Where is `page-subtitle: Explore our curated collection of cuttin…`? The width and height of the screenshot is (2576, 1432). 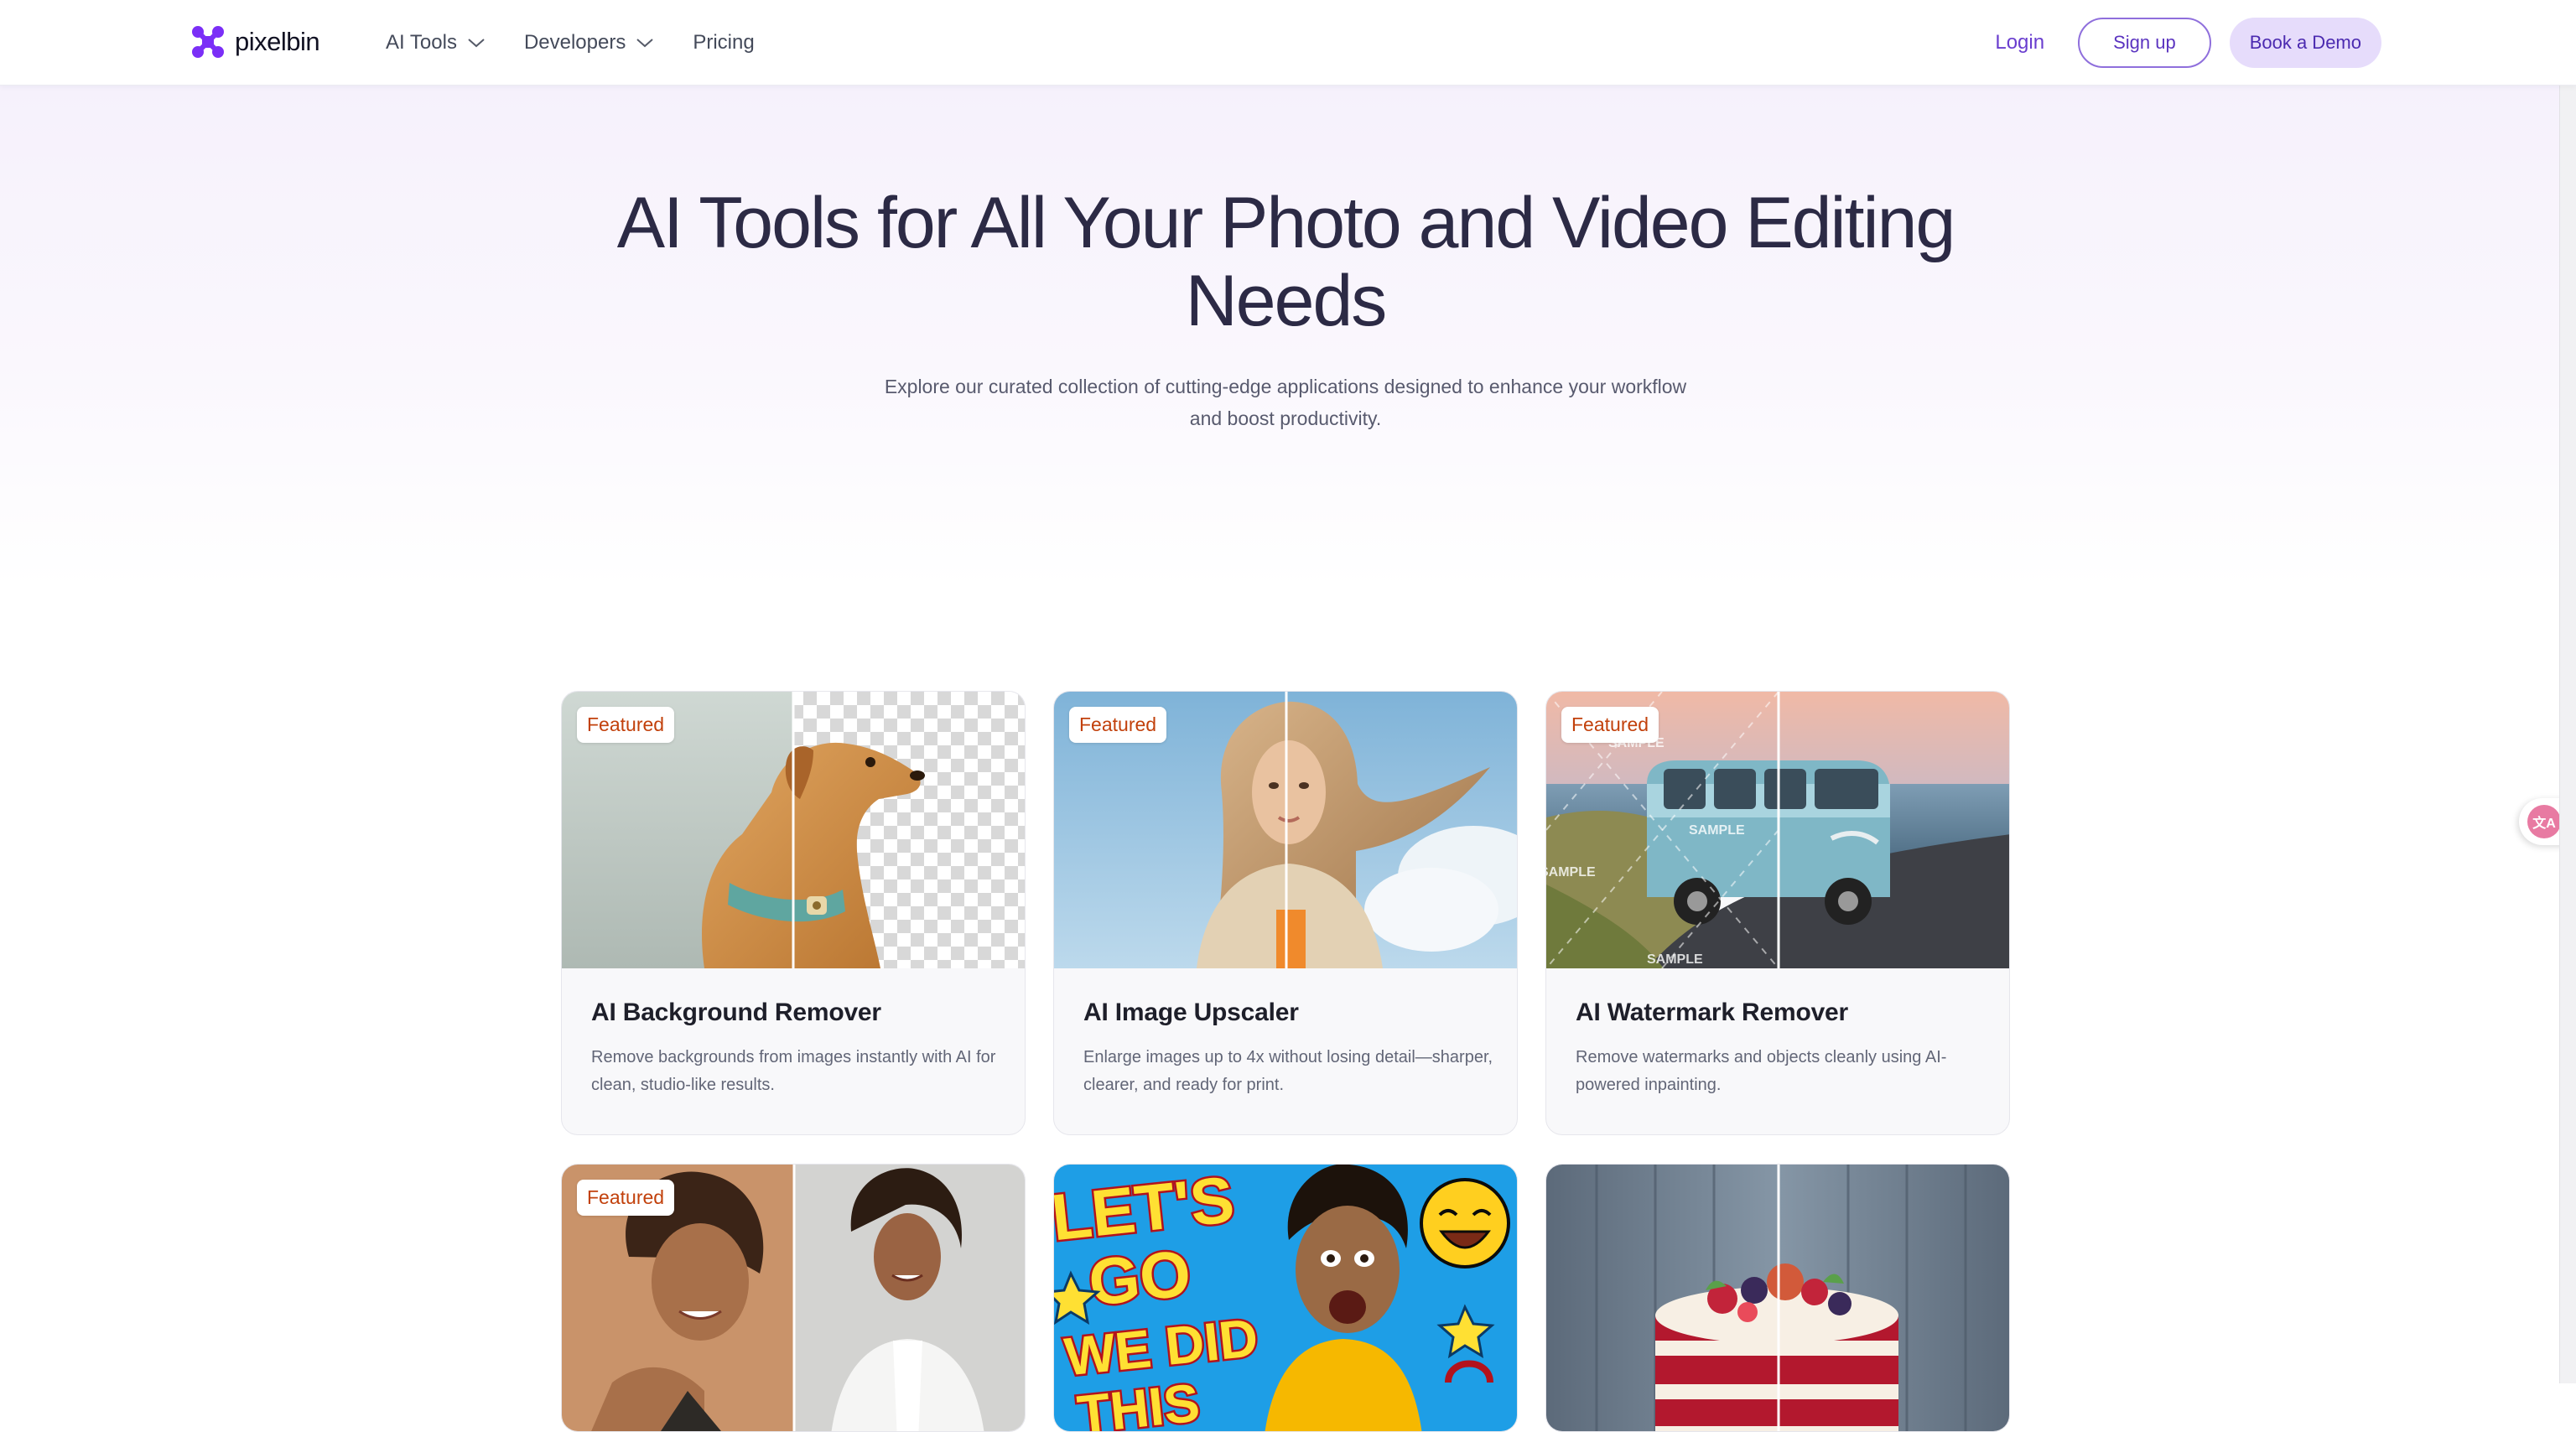
page-subtitle: Explore our curated collection of cuttin… is located at coordinates (1285, 402).